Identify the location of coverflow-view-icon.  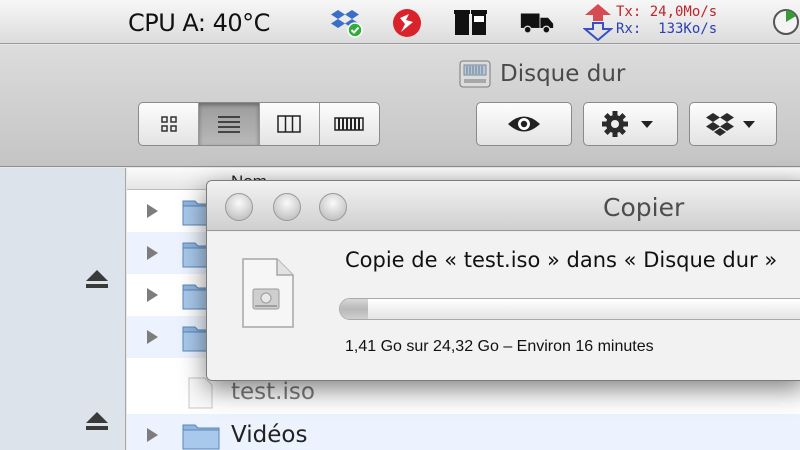
(349, 124).